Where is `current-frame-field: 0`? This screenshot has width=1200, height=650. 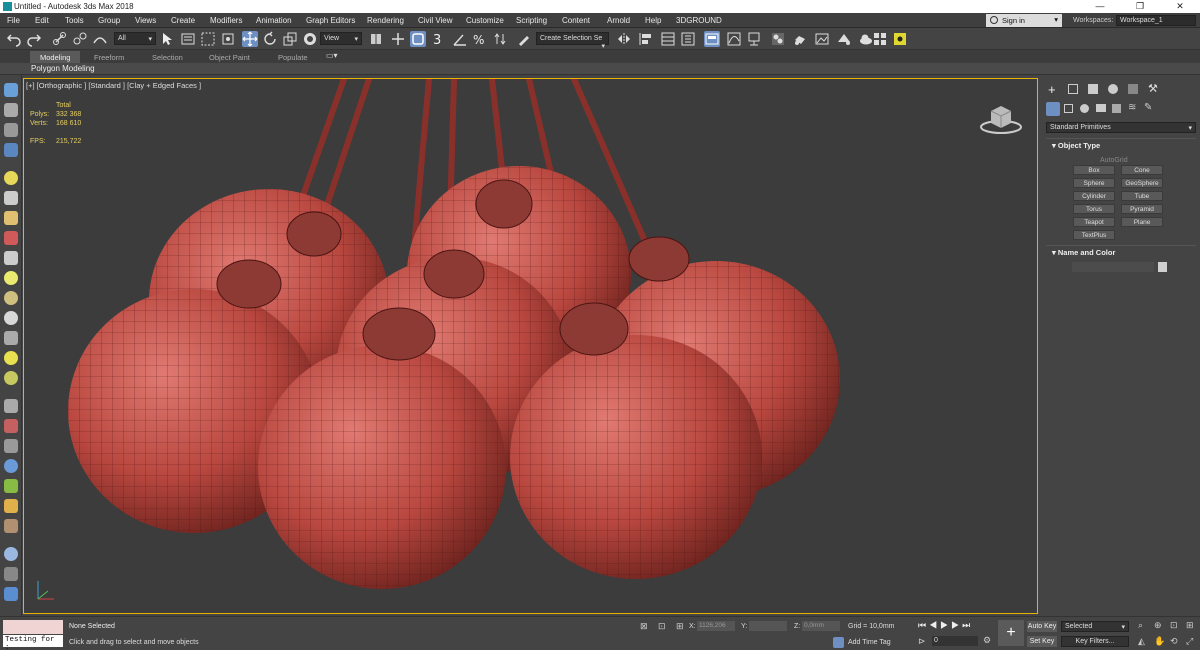 current-frame-field: 0 is located at coordinates (955, 641).